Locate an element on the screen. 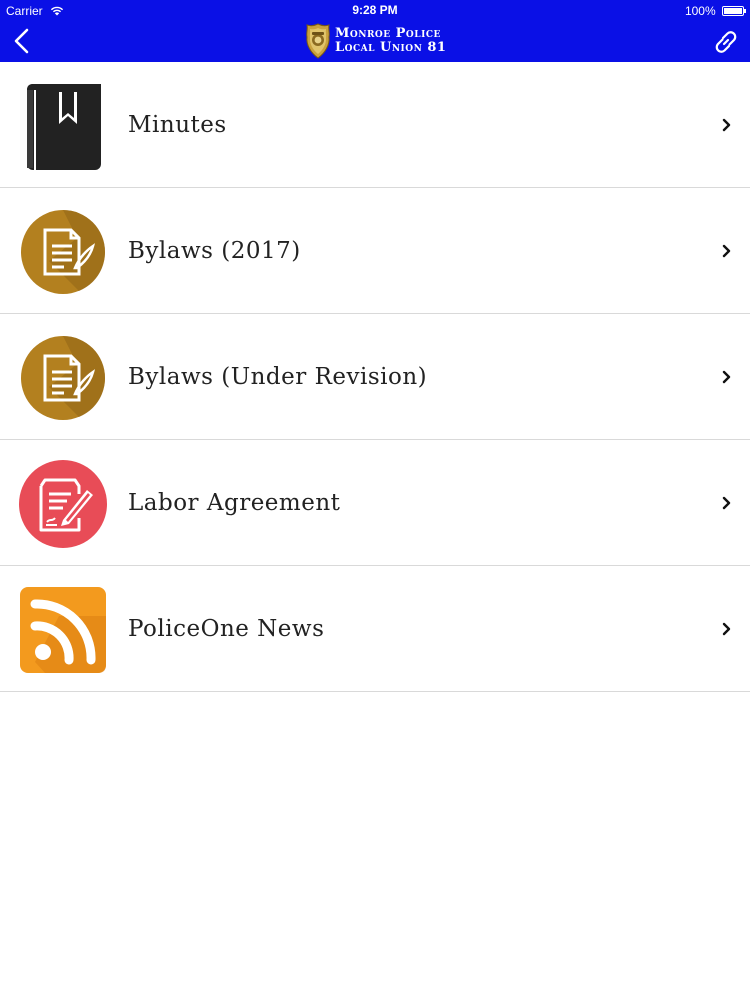 This screenshot has height=1000, width=750. status-time: 9:28 PM is located at coordinates (375, 10).